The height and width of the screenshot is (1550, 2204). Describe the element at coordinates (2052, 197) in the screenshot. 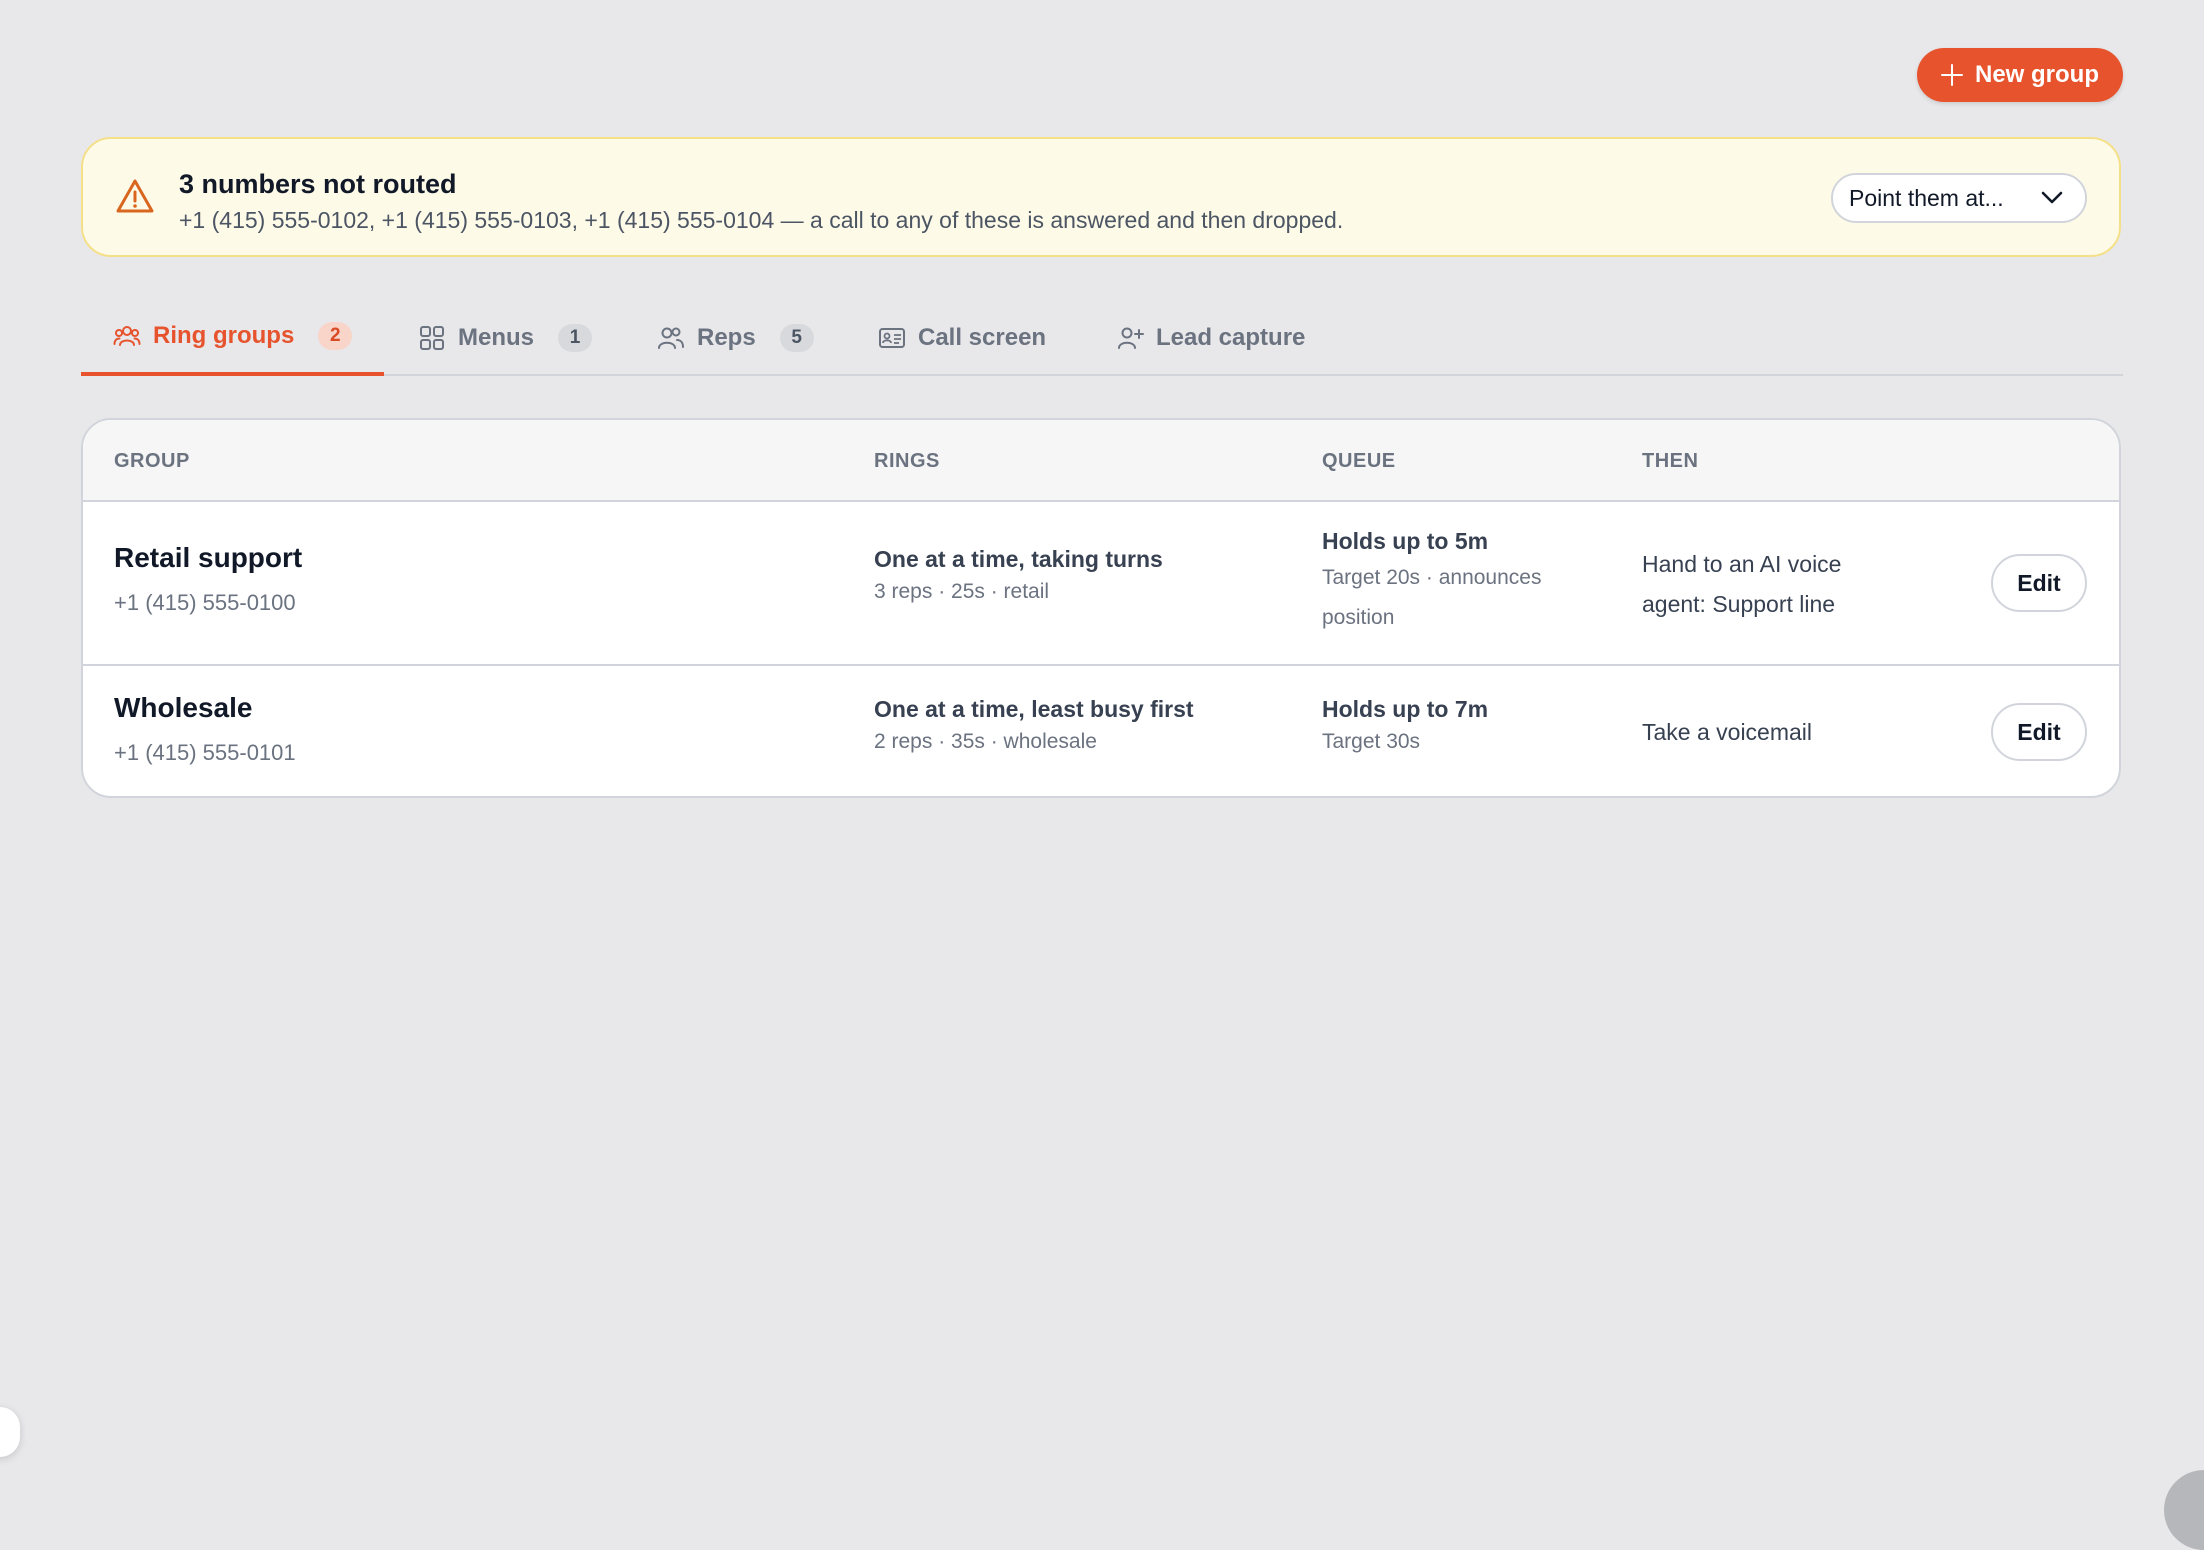

I see `chevron-down-icon` at that location.